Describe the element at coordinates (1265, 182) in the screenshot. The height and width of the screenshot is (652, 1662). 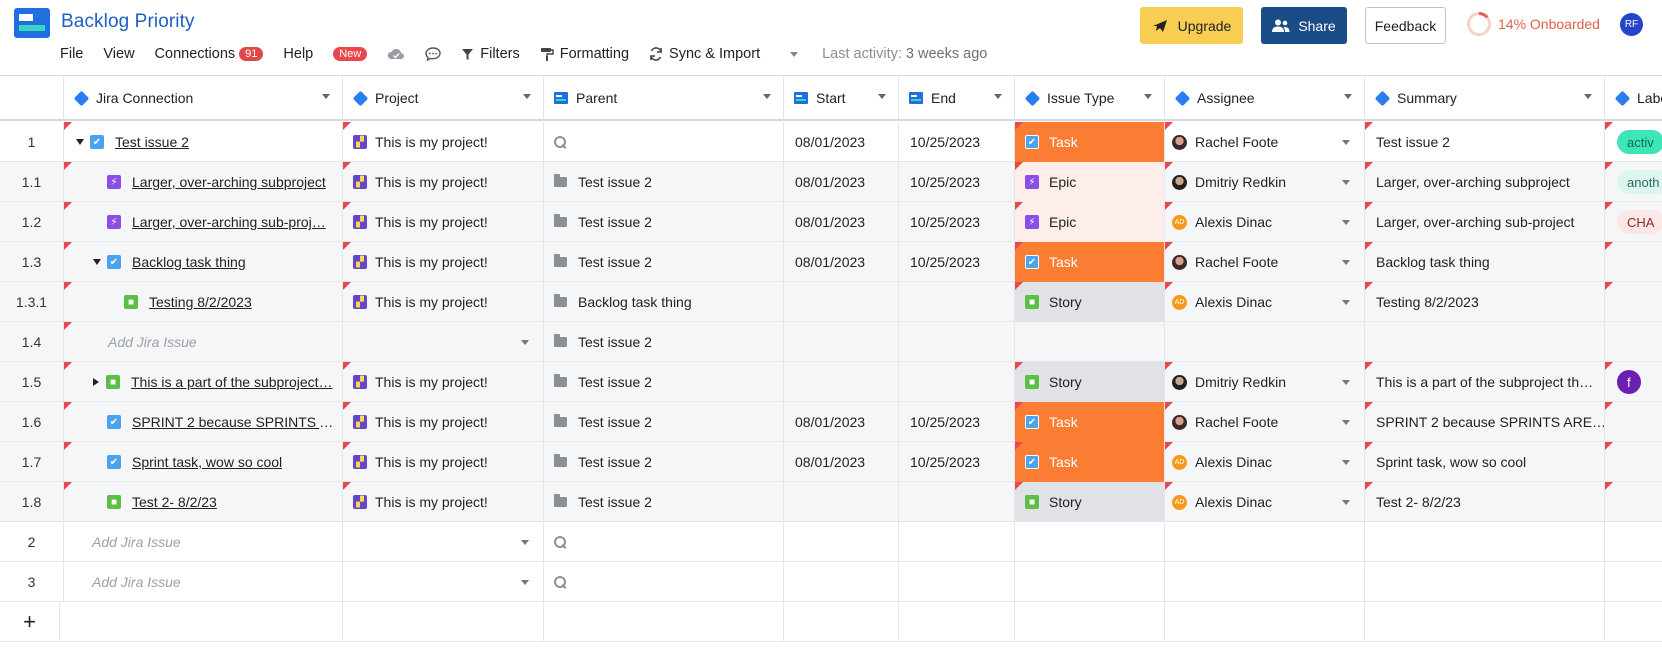
I see `cell-assignee: Dmitriy Redkin` at that location.